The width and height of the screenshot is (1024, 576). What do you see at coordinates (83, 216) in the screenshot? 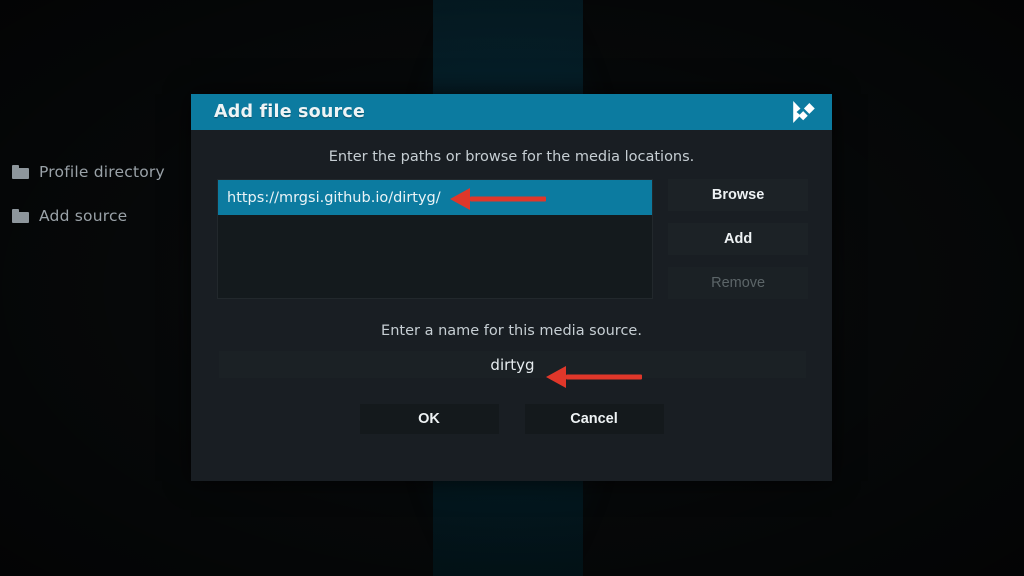
I see `sidebar-item-label: Add source` at bounding box center [83, 216].